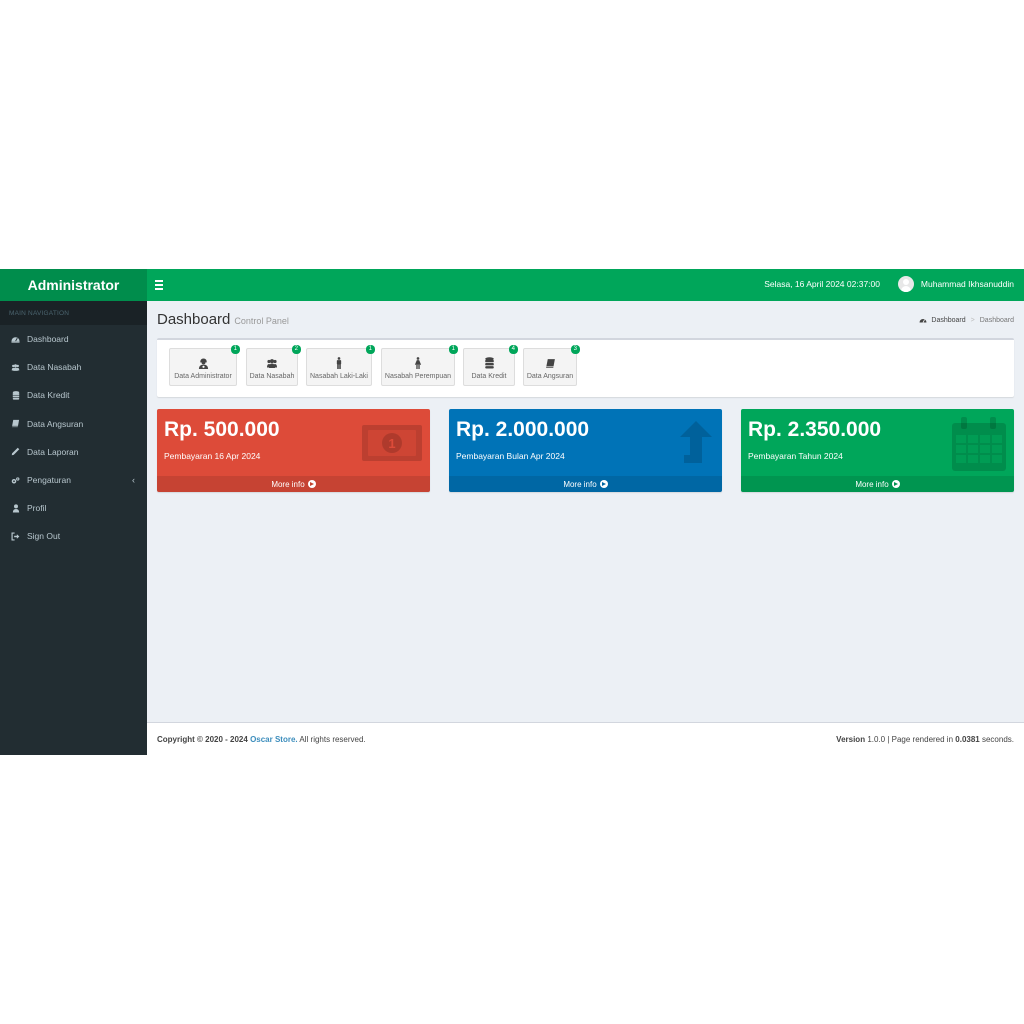 Image resolution: width=1024 pixels, height=1024 pixels. I want to click on dashboard-icon, so click(15, 339).